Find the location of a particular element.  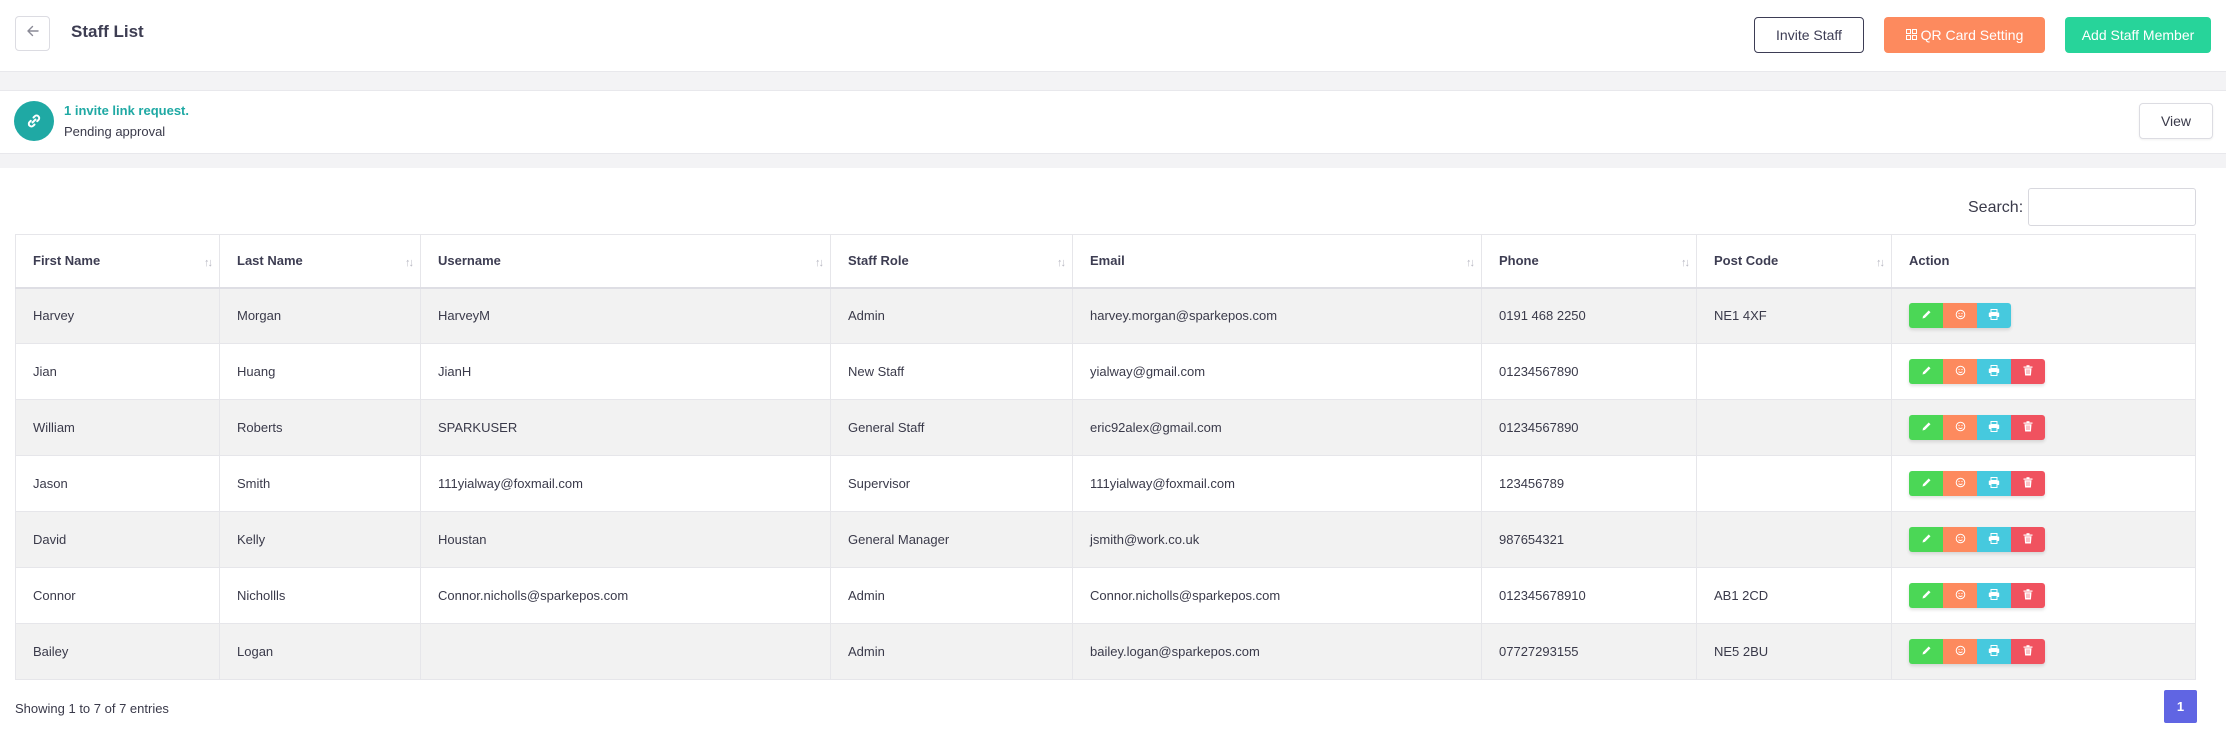

cell-phone: 0191 468 2250 is located at coordinates (1589, 315).